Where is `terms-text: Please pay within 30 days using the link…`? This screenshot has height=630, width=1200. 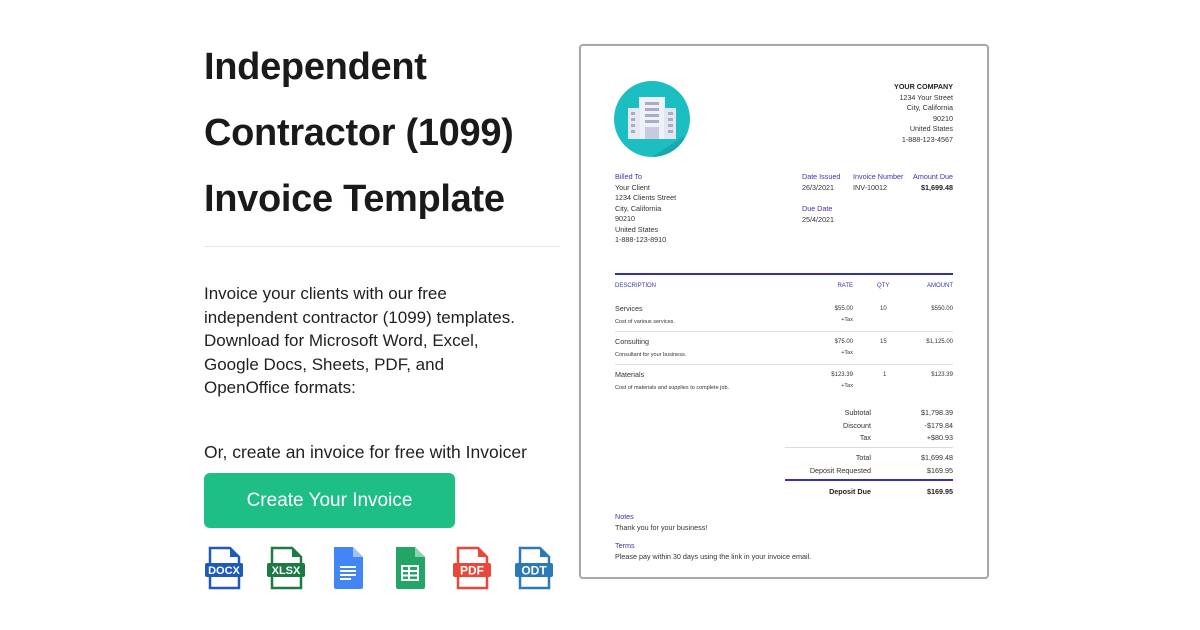
terms-text: Please pay within 30 days using the link… is located at coordinates (713, 556).